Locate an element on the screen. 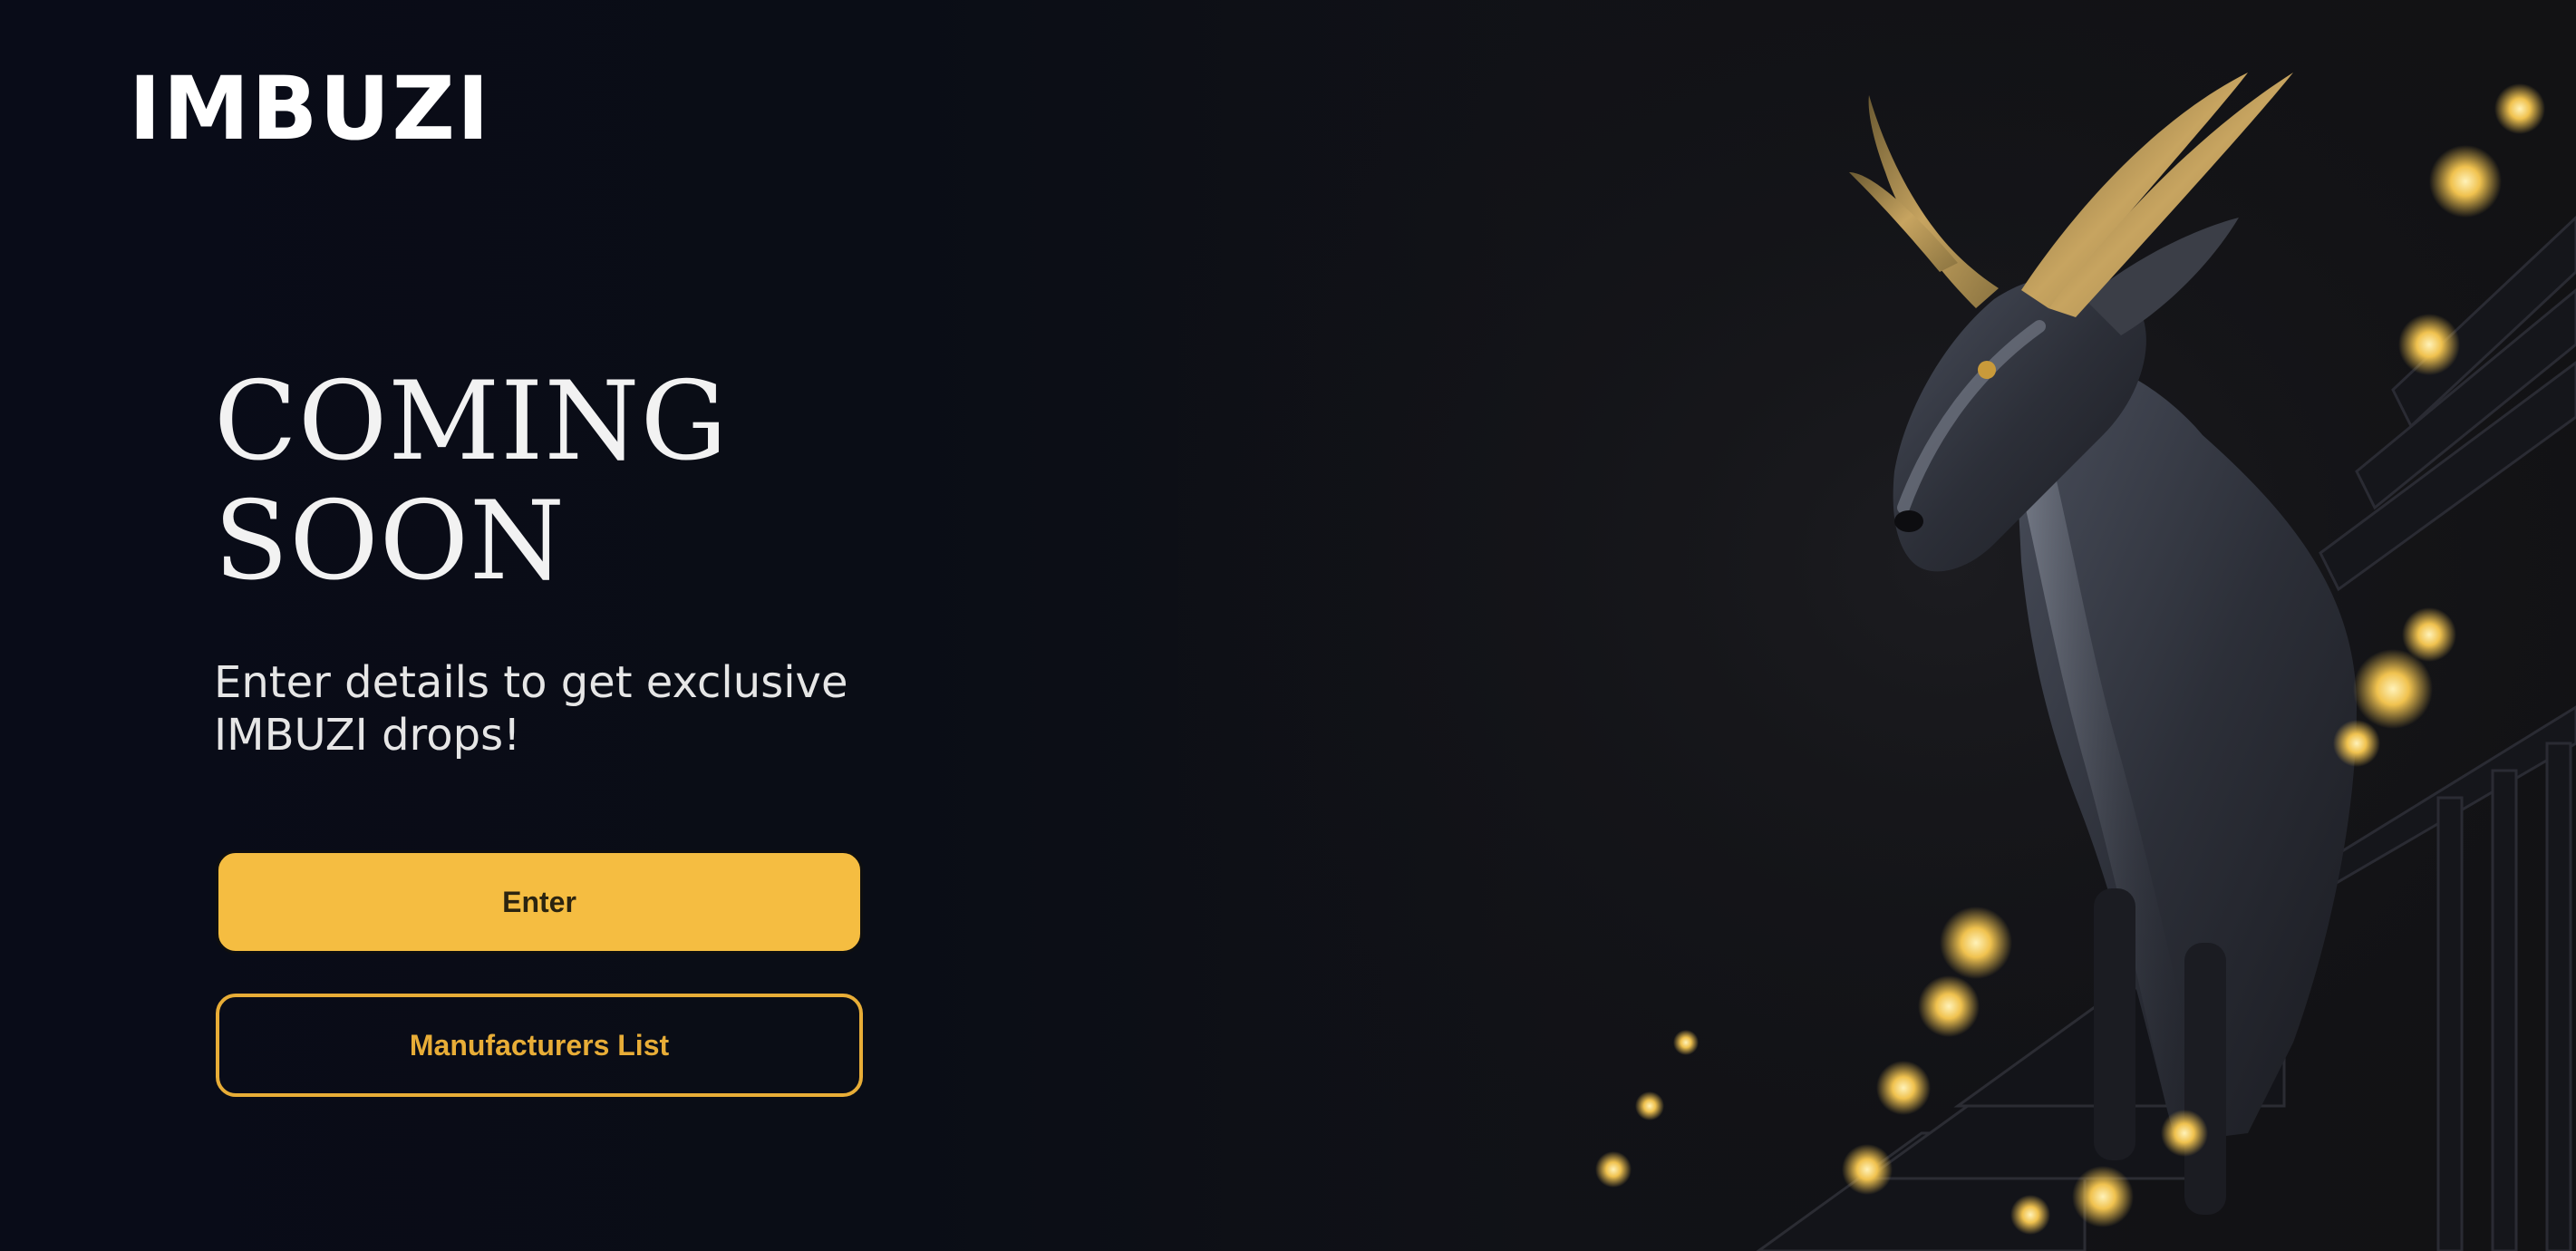  brand-logo: IMBUZI is located at coordinates (310, 109).